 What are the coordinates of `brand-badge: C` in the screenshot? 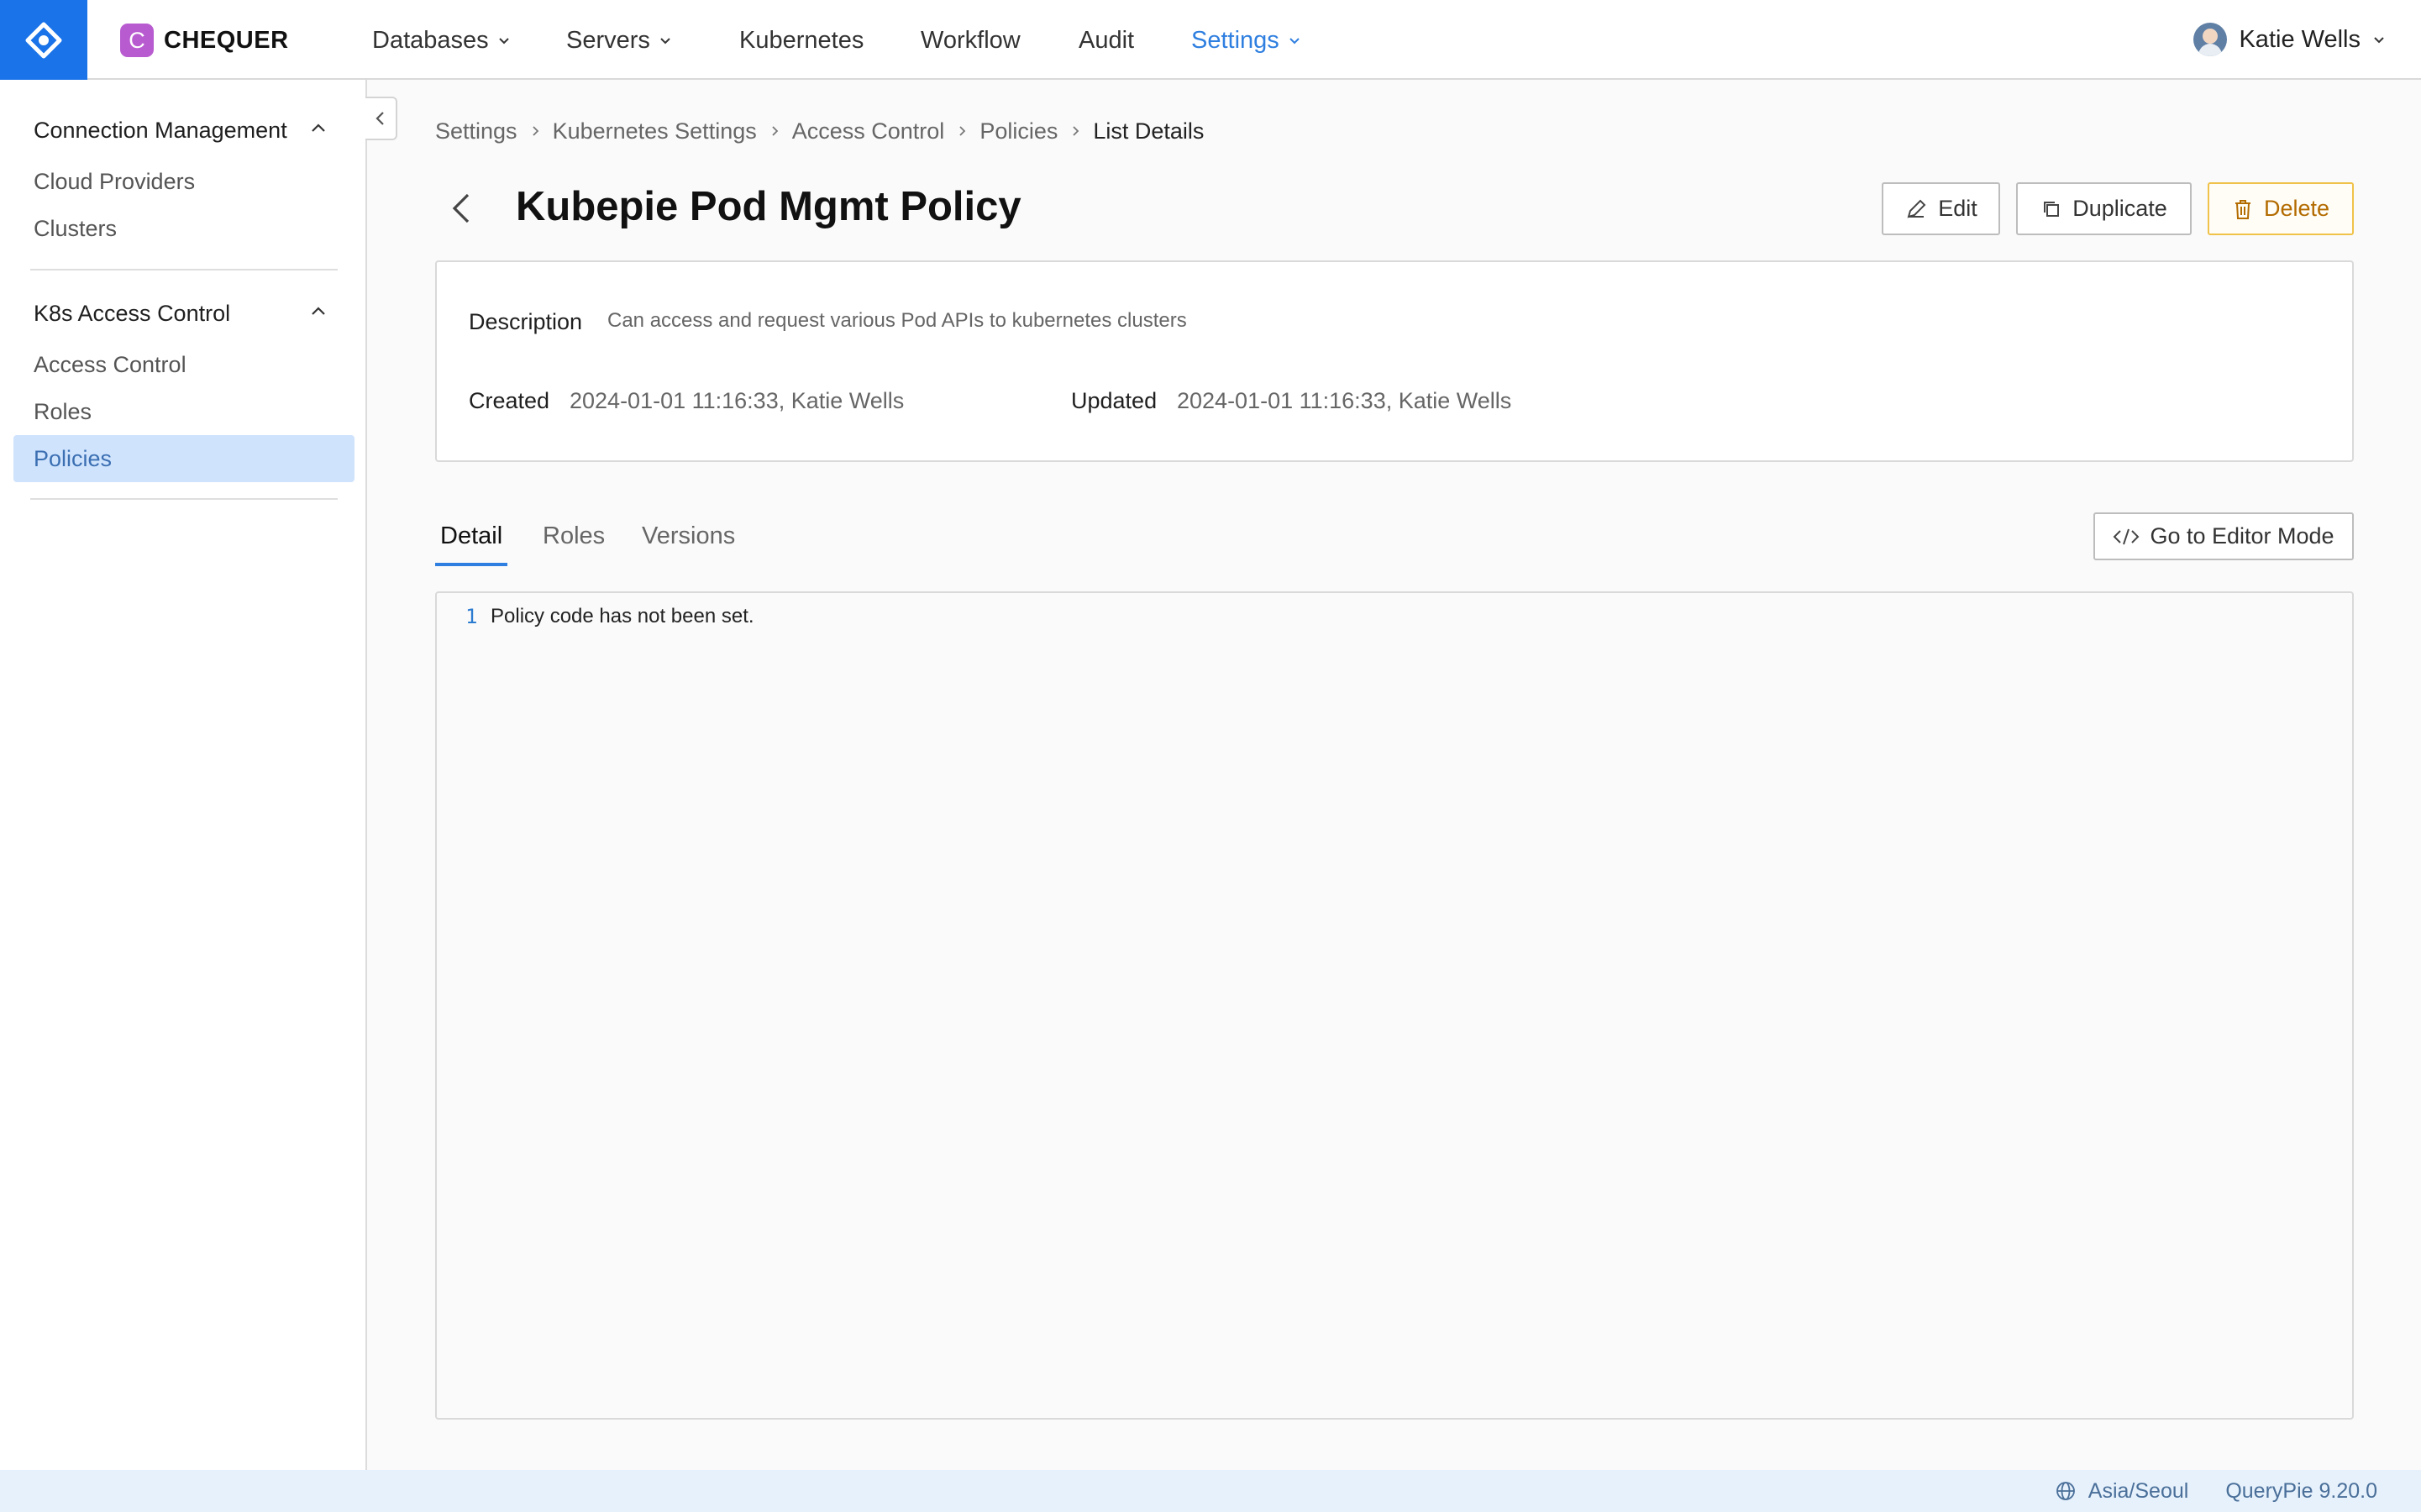 It's located at (137, 40).